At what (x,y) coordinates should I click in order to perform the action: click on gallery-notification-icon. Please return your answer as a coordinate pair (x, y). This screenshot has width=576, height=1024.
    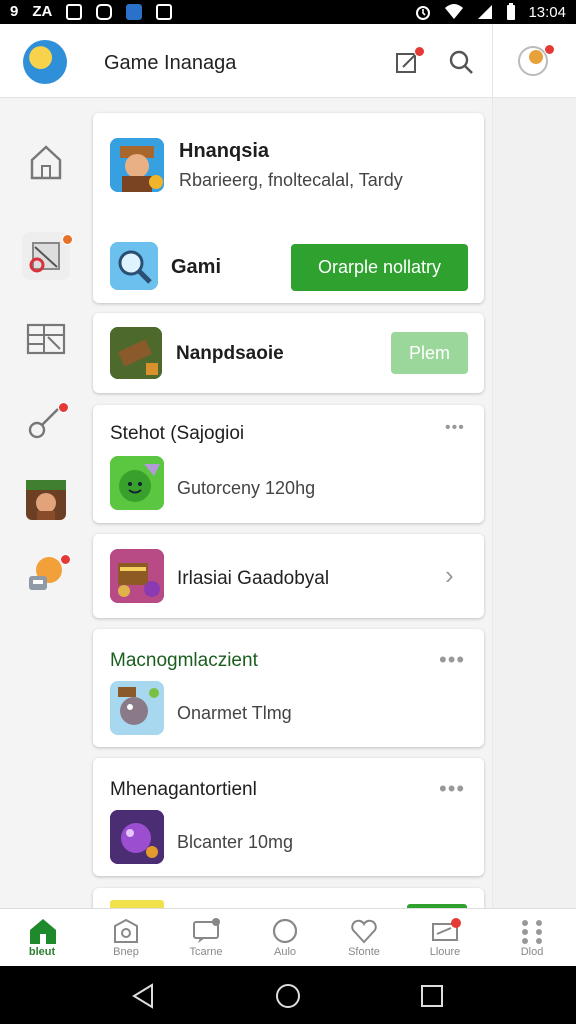
    Looking at the image, I should click on (74, 11).